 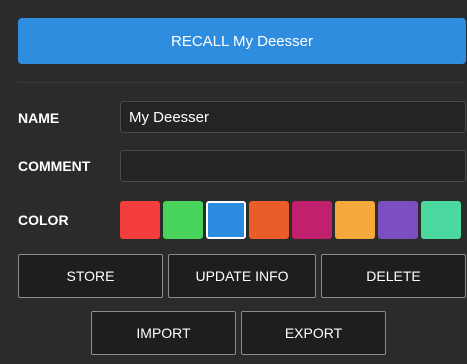 I want to click on color-swatches, so click(x=290, y=220).